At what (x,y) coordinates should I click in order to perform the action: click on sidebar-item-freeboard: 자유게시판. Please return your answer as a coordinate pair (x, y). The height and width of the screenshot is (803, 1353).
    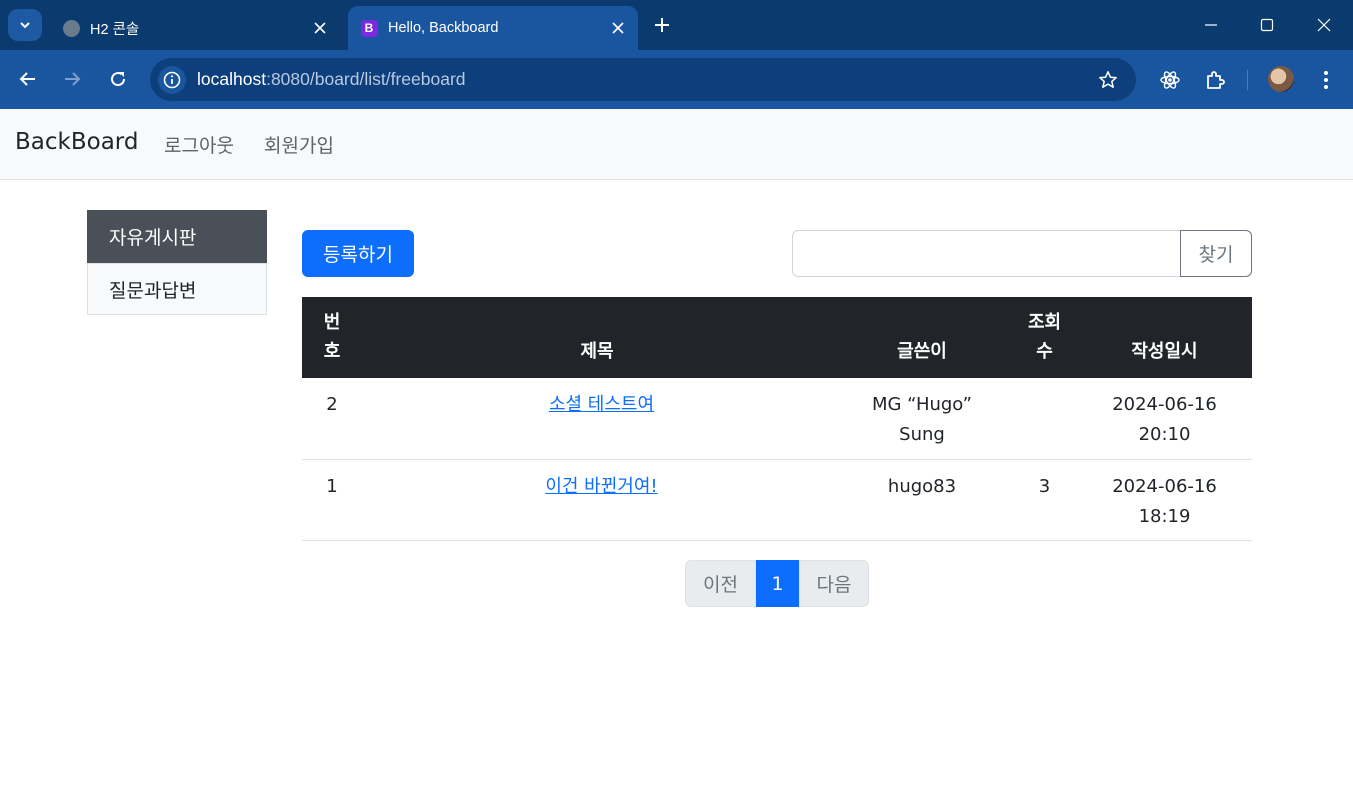
    Looking at the image, I should click on (177, 236).